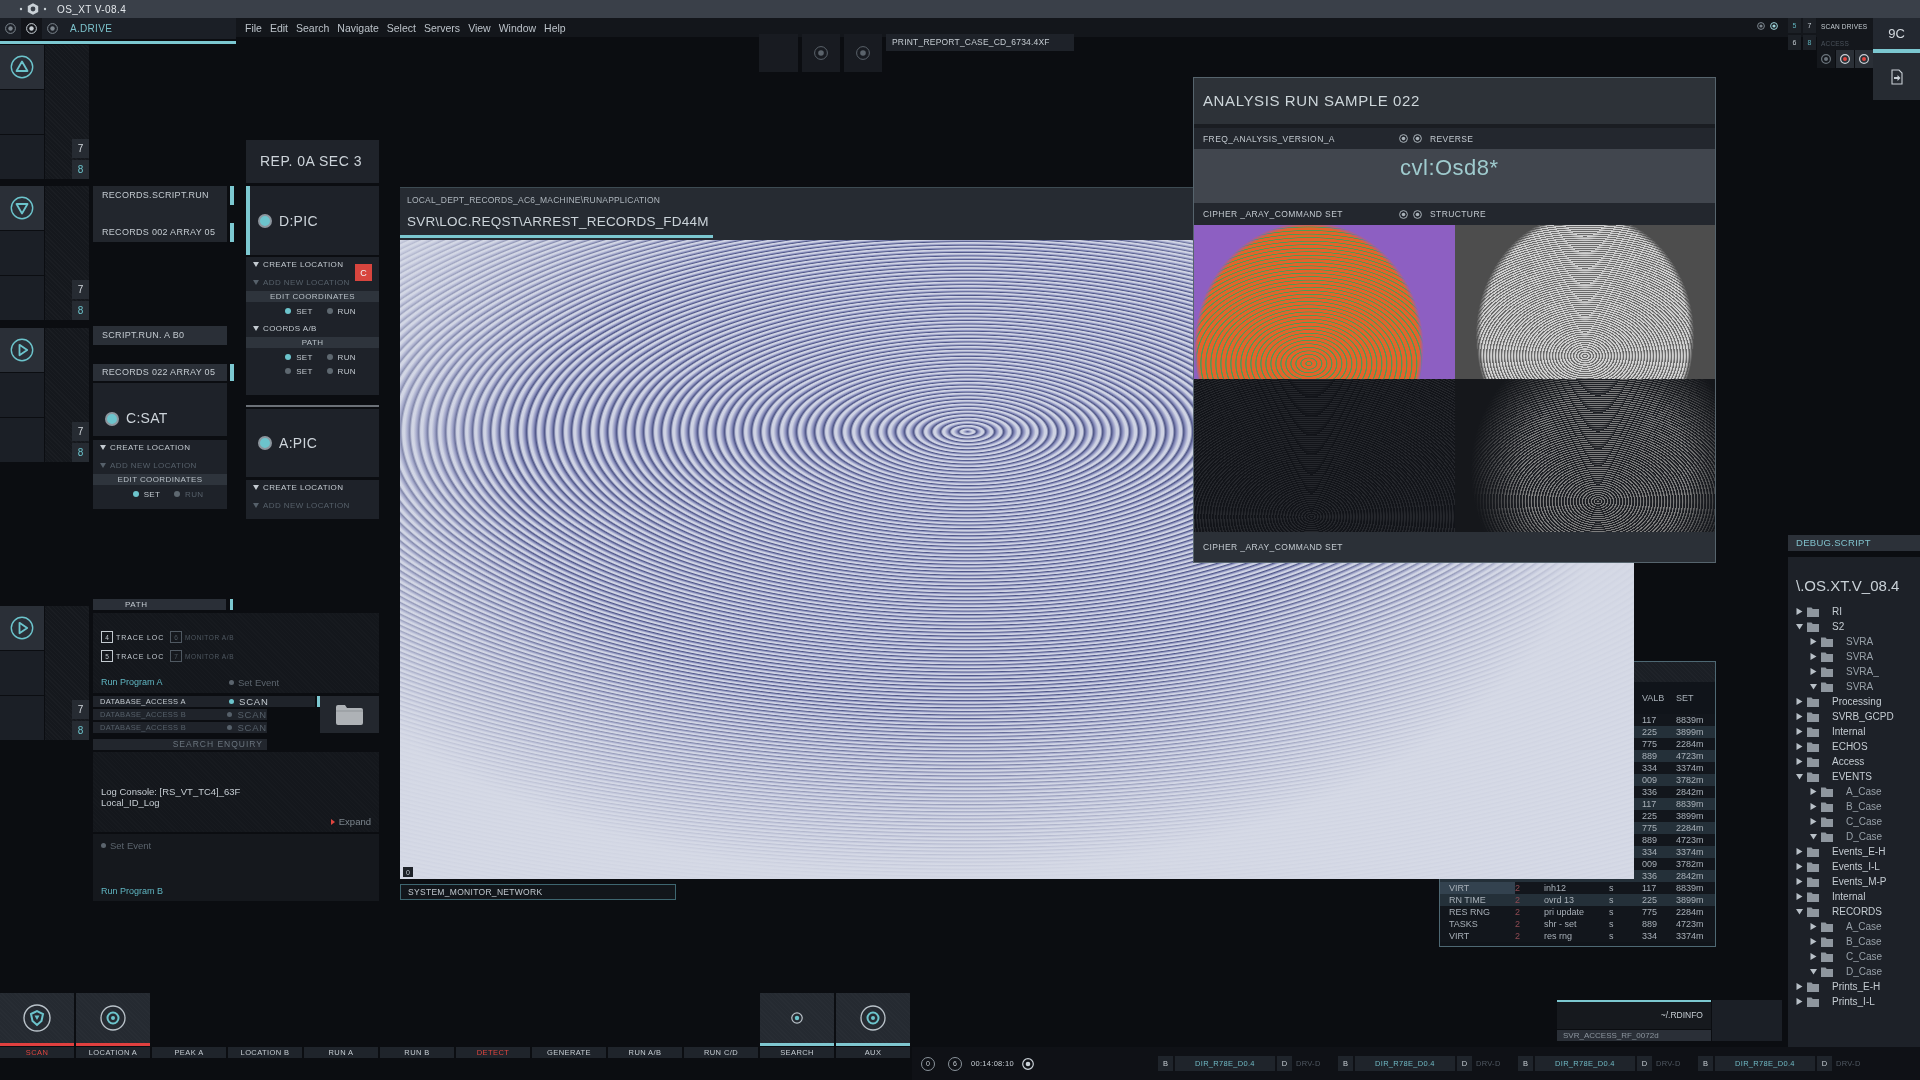 This screenshot has width=1920, height=1080. I want to click on expand-link: Expand, so click(350, 821).